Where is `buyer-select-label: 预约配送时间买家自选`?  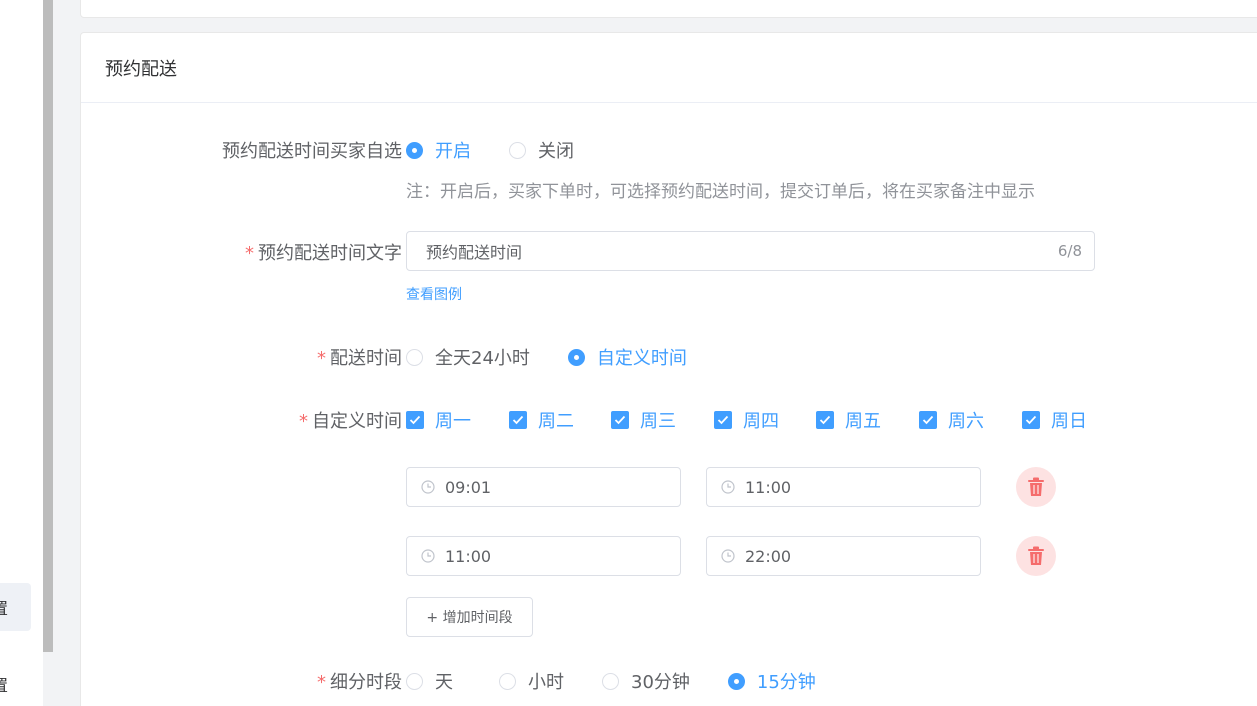 buyer-select-label: 预约配送时间买家自选 is located at coordinates (312, 151).